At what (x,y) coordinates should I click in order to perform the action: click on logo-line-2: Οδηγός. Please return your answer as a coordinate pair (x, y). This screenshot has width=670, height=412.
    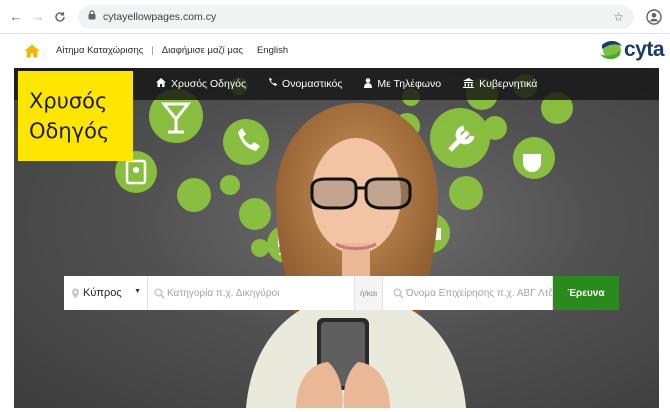
    Looking at the image, I should click on (69, 131).